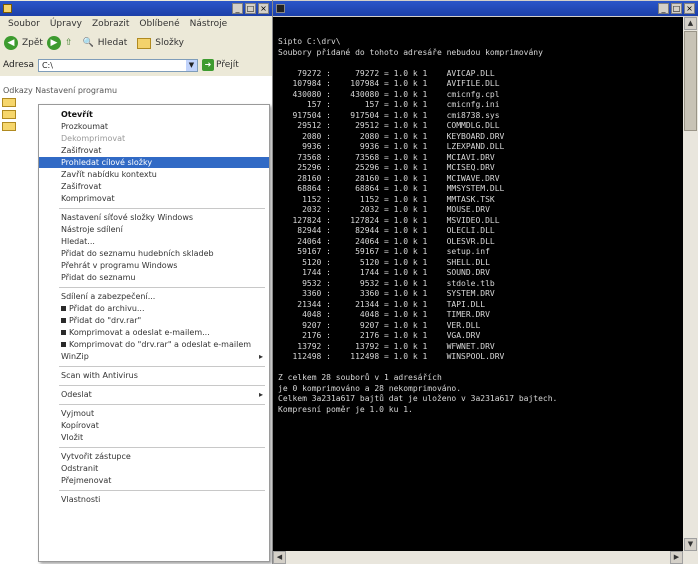 The image size is (698, 564). I want to click on context-menu-label: WinZip, so click(75, 356).